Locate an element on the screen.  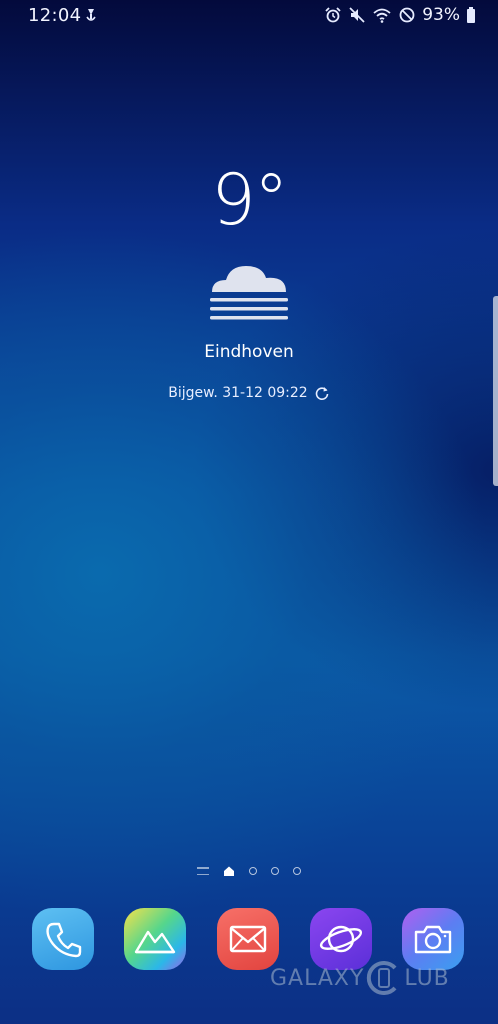
gallery-icon is located at coordinates (155, 942).